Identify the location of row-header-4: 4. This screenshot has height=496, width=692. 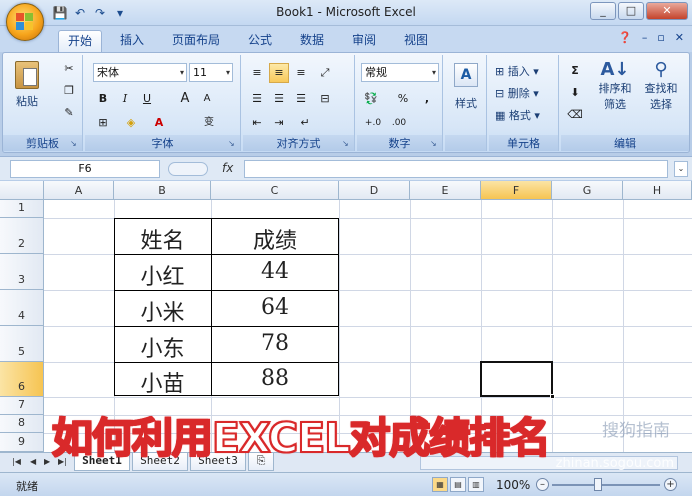
(22, 308).